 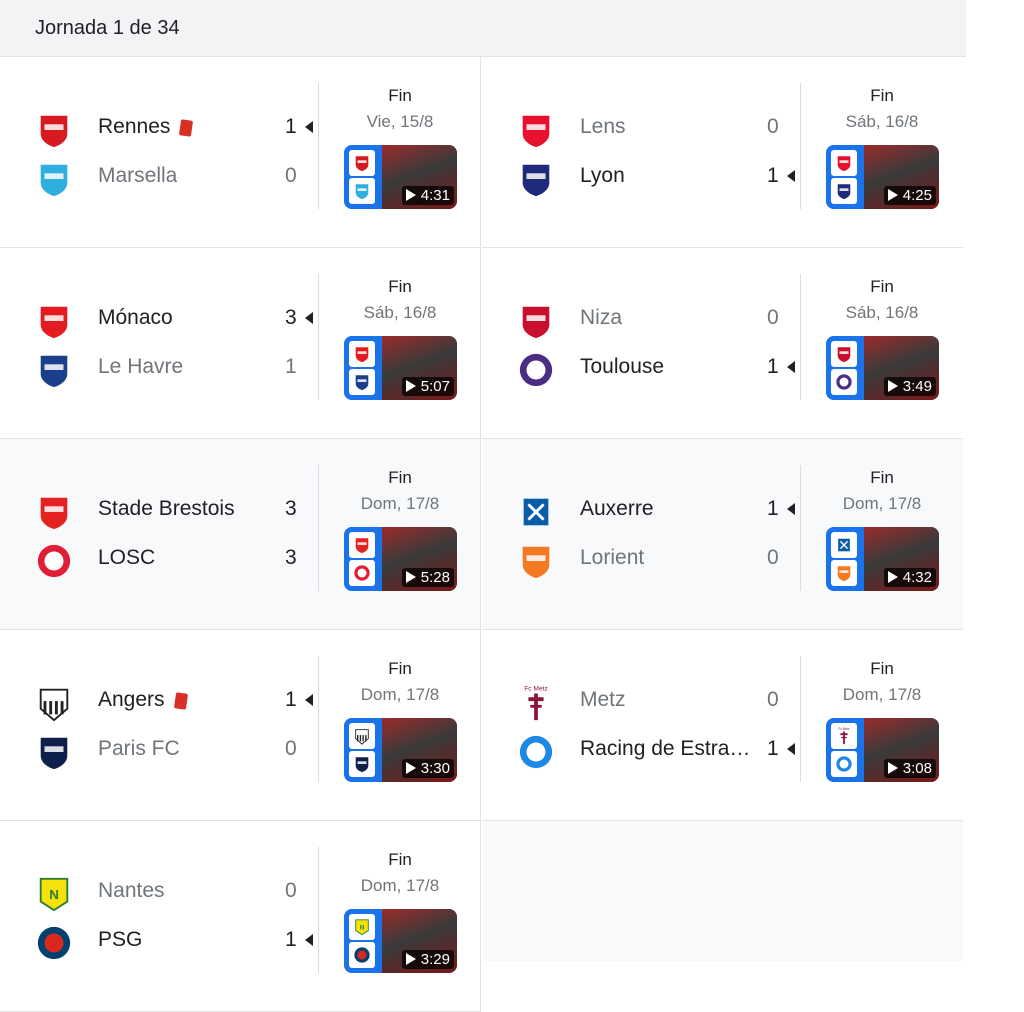 I want to click on le-havre-crest-icon, so click(x=362, y=382).